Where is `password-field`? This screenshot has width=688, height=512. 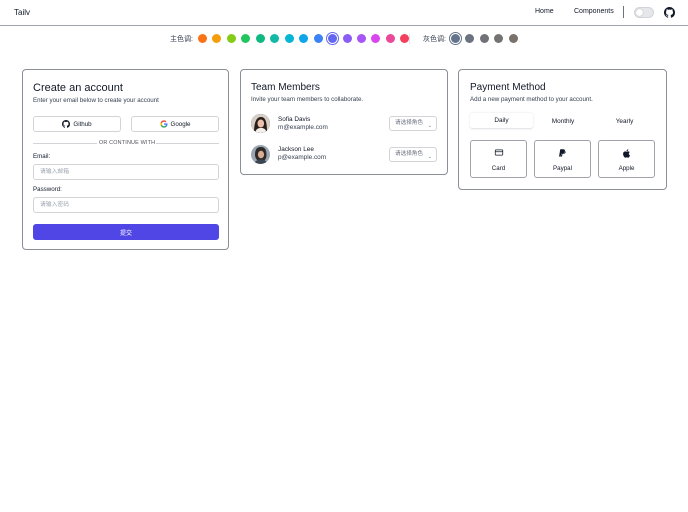 password-field is located at coordinates (126, 205).